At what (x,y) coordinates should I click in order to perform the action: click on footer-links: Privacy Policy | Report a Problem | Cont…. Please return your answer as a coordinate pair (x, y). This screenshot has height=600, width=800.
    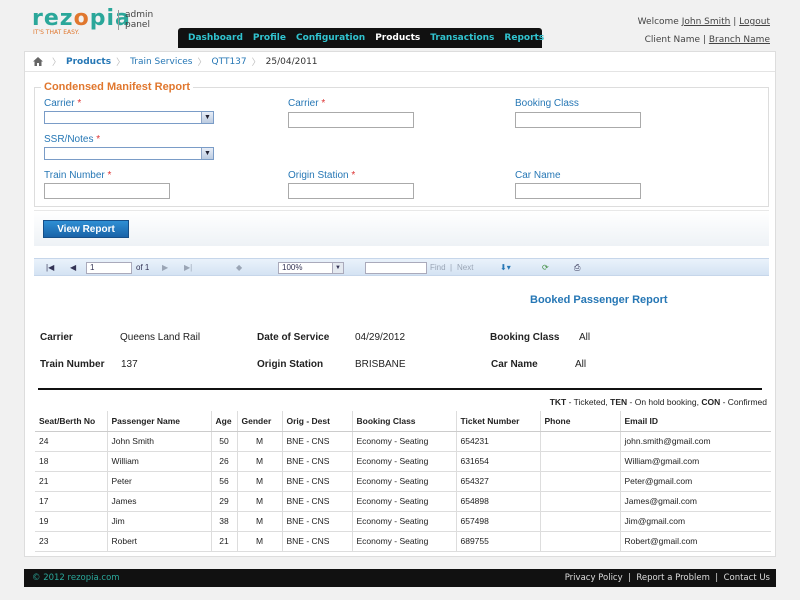
    Looking at the image, I should click on (667, 578).